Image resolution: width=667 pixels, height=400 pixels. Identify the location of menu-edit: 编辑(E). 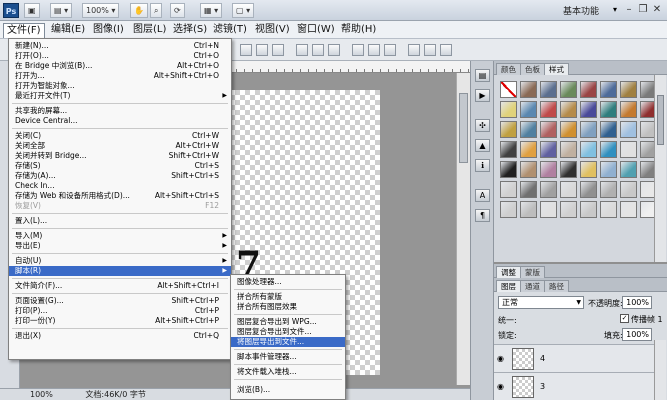
(68, 30).